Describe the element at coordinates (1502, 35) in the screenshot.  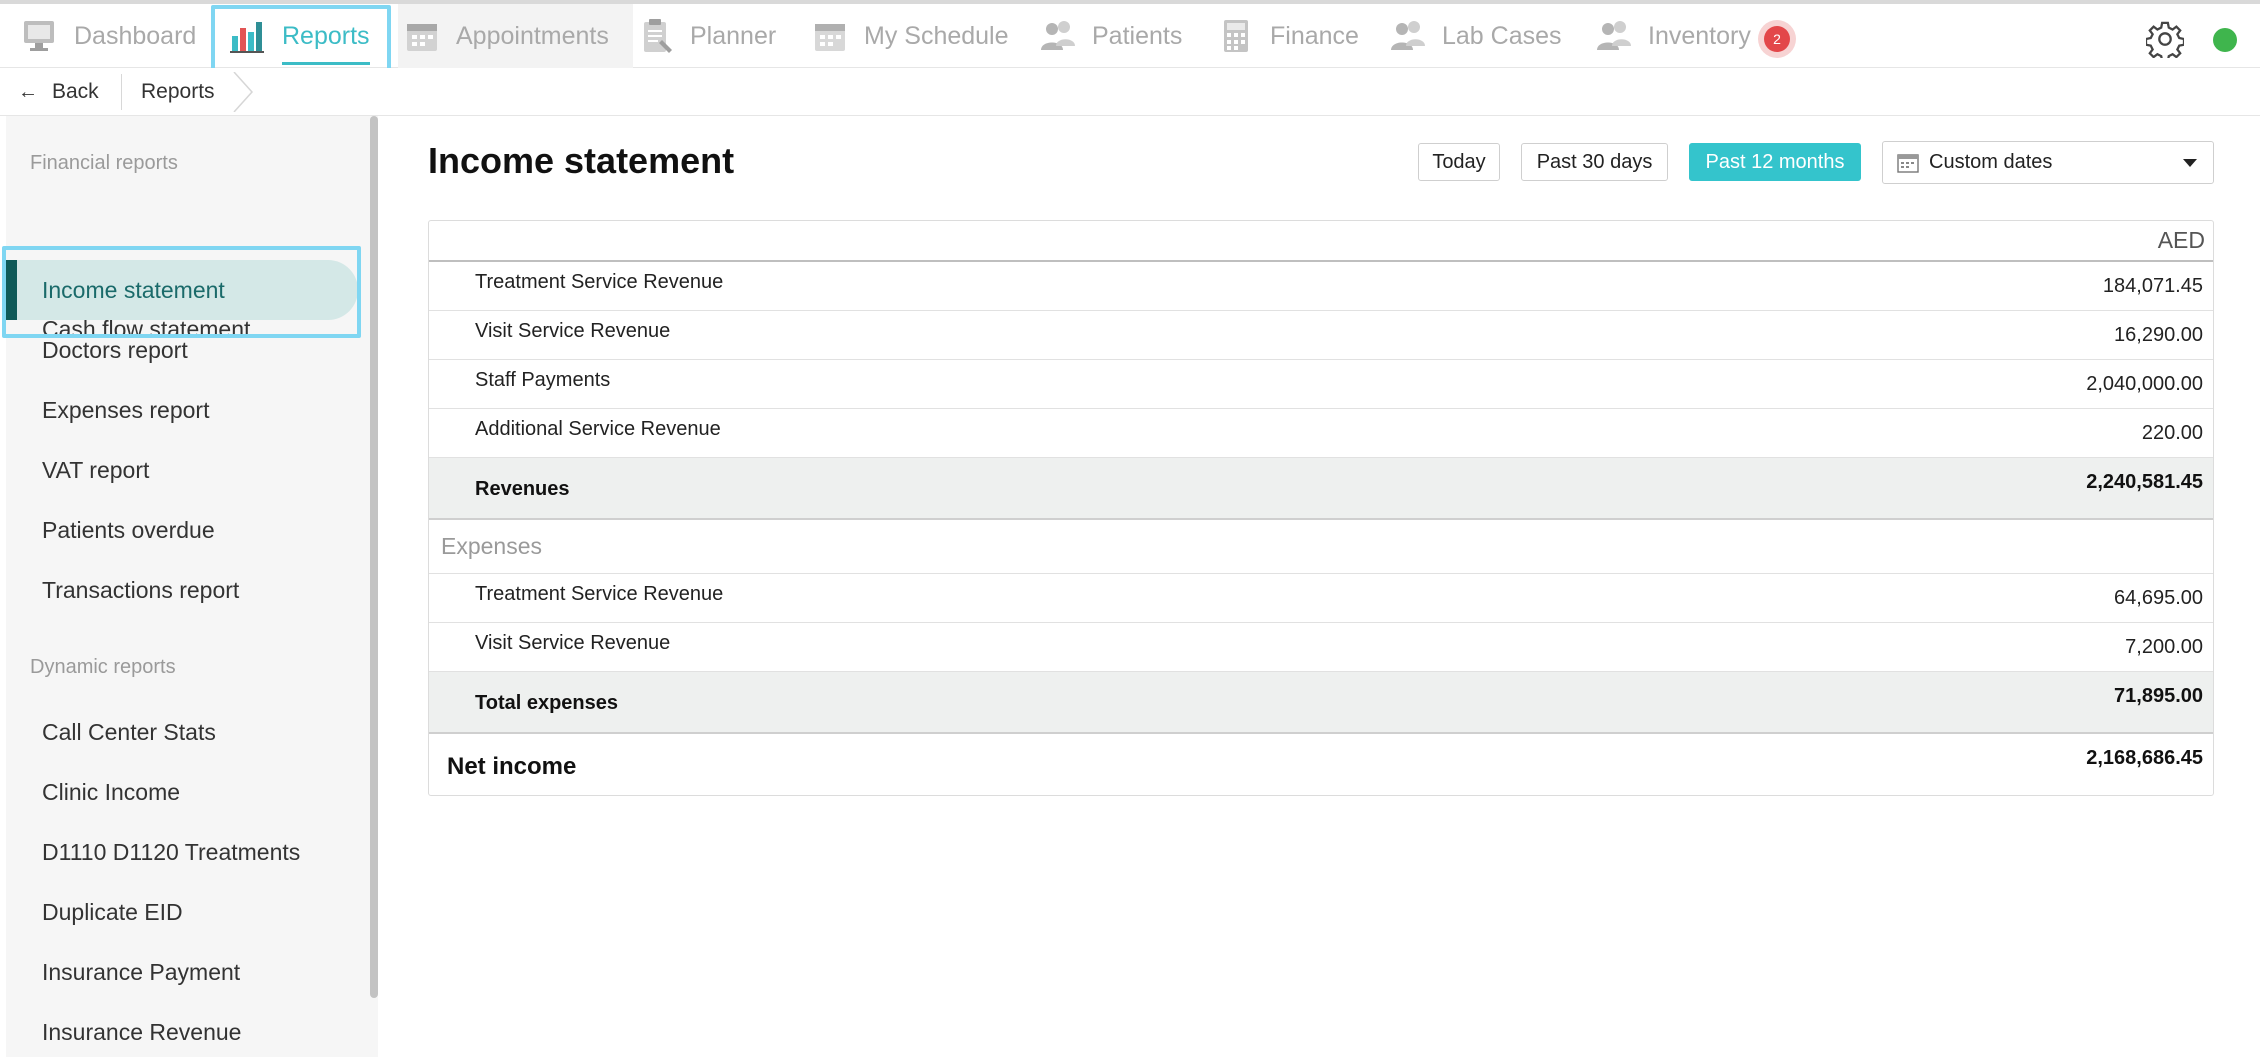
I see `nav-lab-cases-label: Lab Cases` at that location.